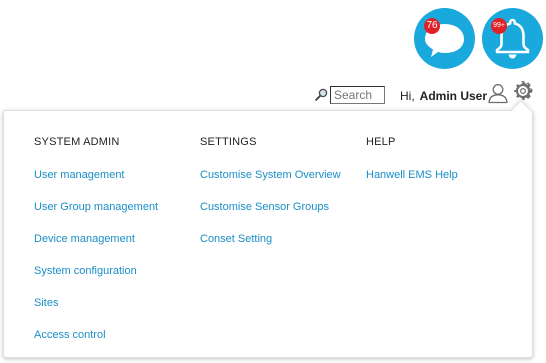  Describe the element at coordinates (96, 207) in the screenshot. I see `menu-link-user-group-management: User Group management` at that location.